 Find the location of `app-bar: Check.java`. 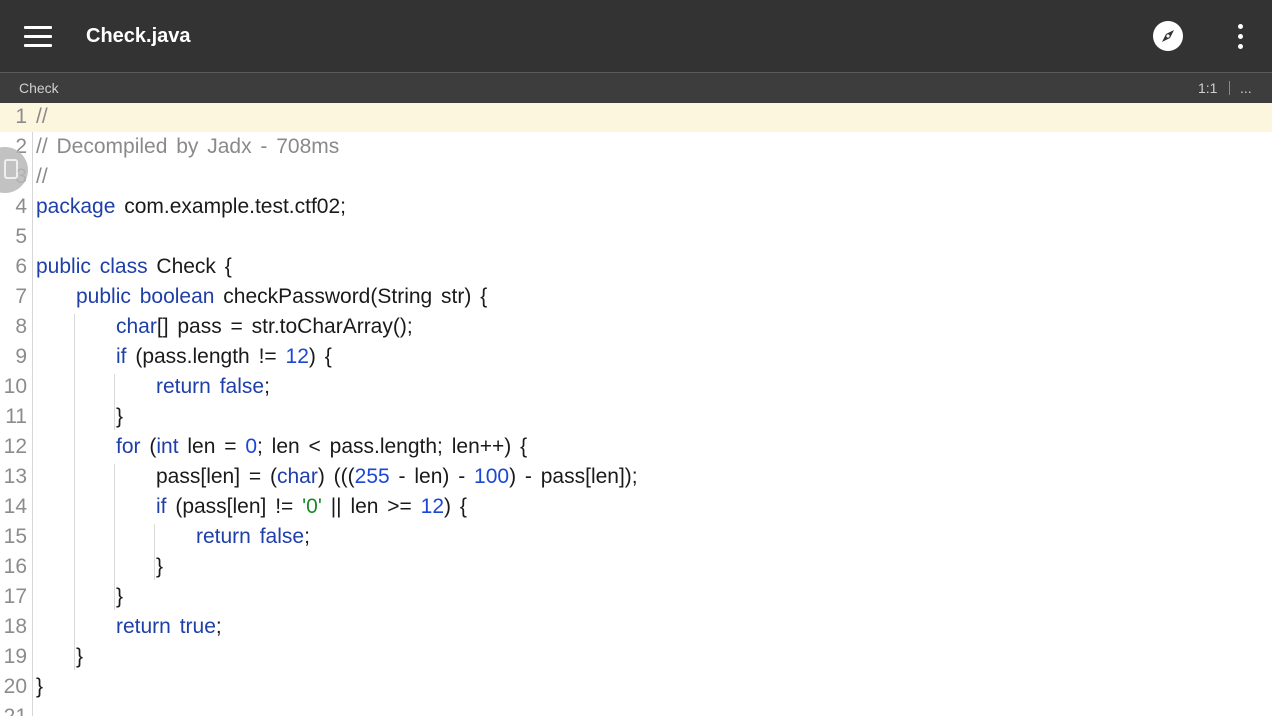

app-bar: Check.java is located at coordinates (636, 36).